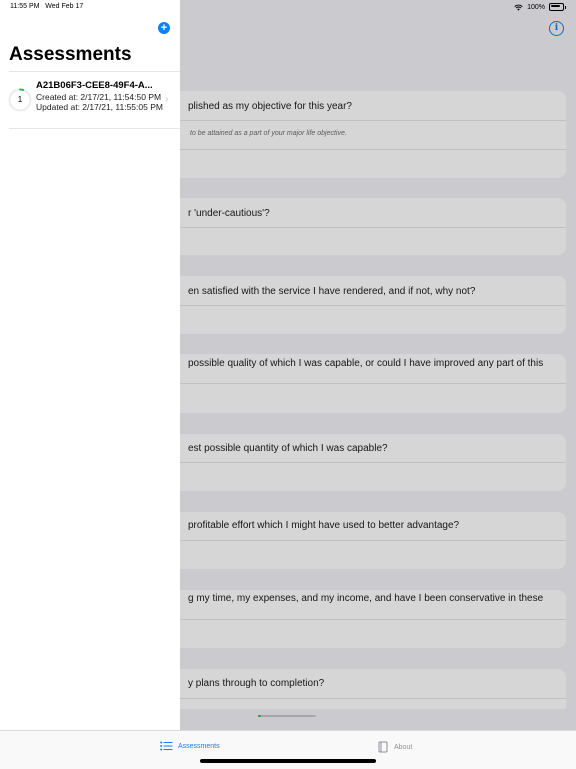  Describe the element at coordinates (166, 746) in the screenshot. I see `list-icon` at that location.